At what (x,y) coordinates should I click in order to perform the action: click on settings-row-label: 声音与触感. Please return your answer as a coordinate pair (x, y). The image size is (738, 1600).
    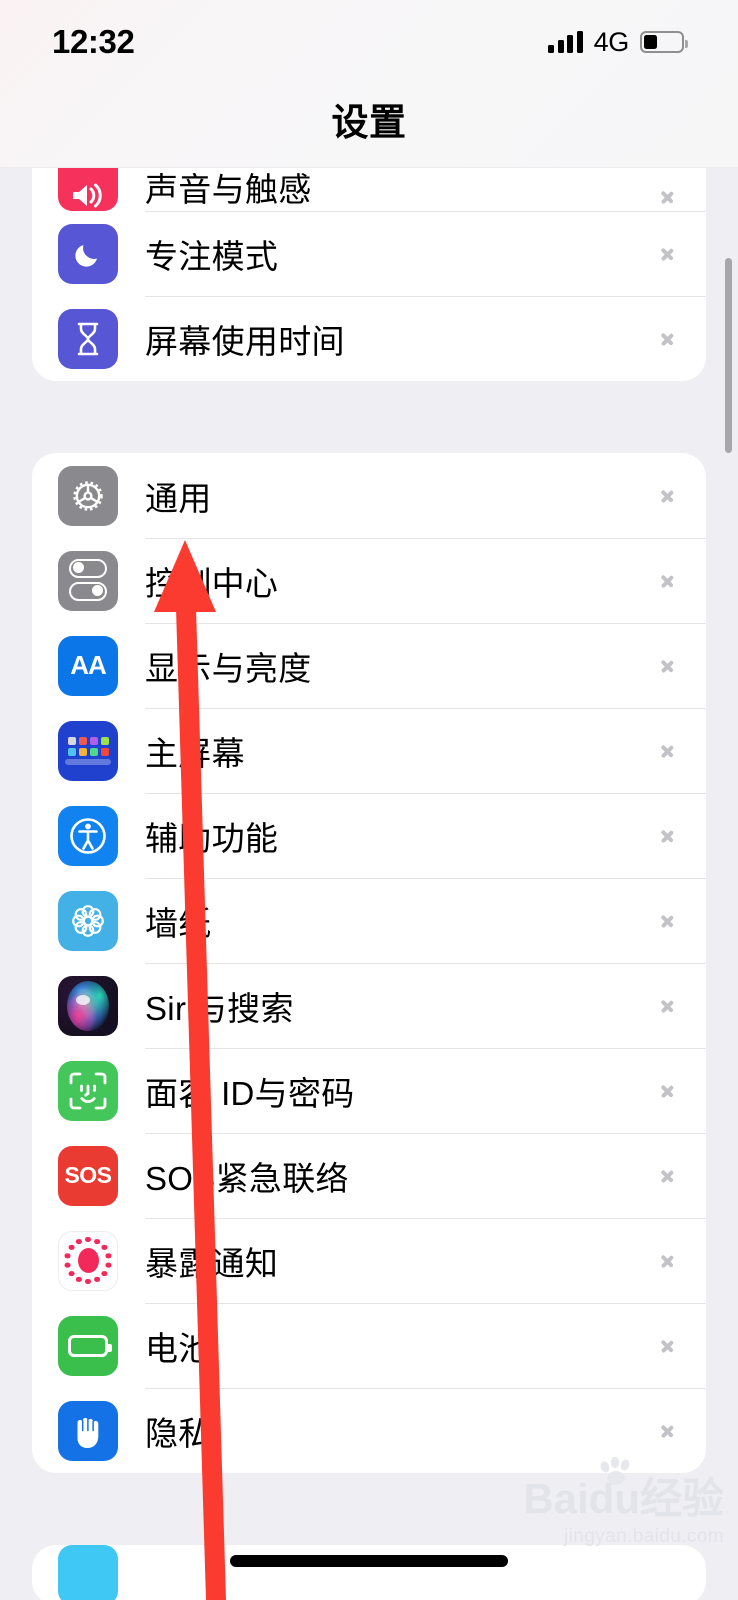
    Looking at the image, I should click on (228, 189).